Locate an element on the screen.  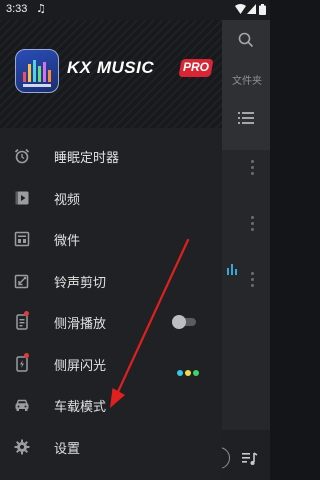
search-icon is located at coordinates (246, 40).